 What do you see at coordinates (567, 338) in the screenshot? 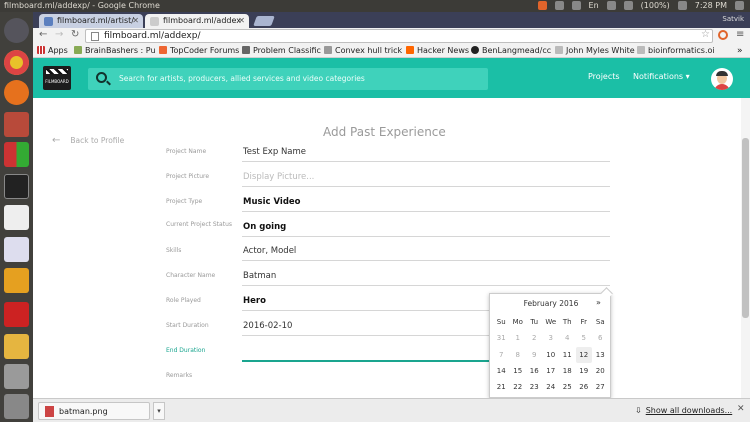
I see `day-cell: 4` at bounding box center [567, 338].